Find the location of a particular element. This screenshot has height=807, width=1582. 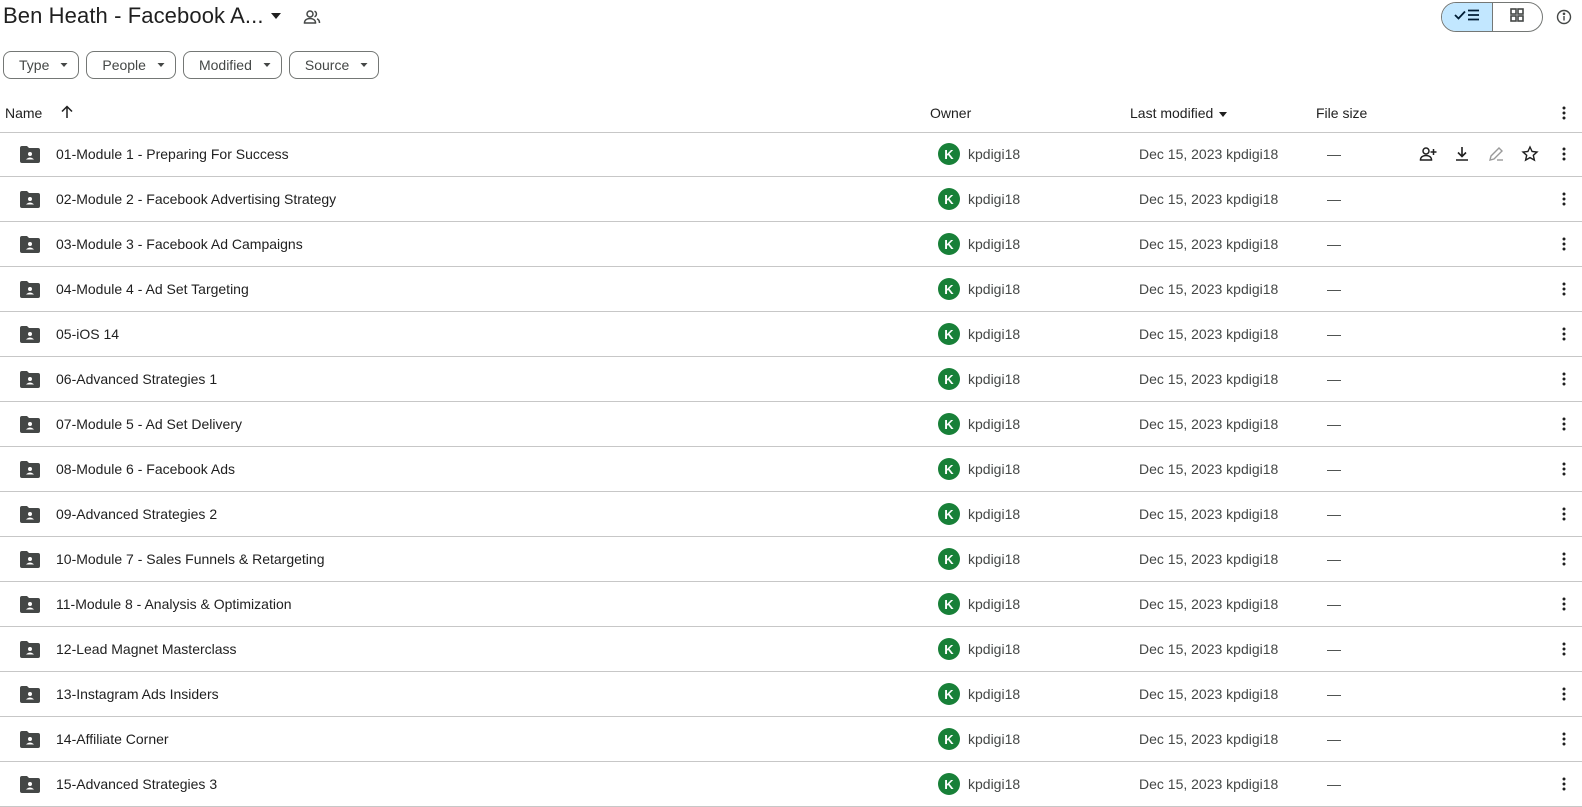

column-name: Name is located at coordinates (23, 113).